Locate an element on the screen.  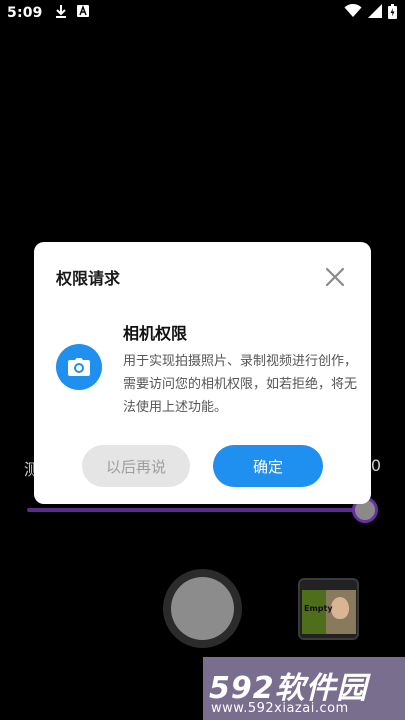
a-badge-icon is located at coordinates (82, 13).